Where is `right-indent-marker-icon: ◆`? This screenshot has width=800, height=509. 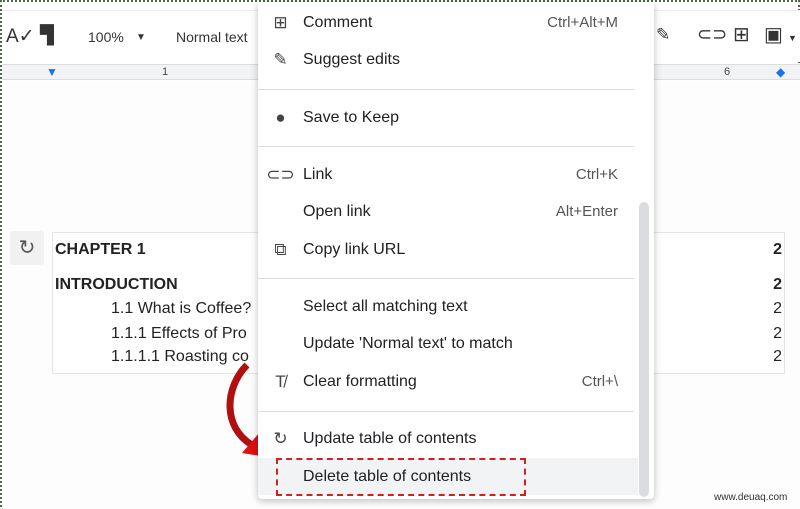 right-indent-marker-icon: ◆ is located at coordinates (780, 72).